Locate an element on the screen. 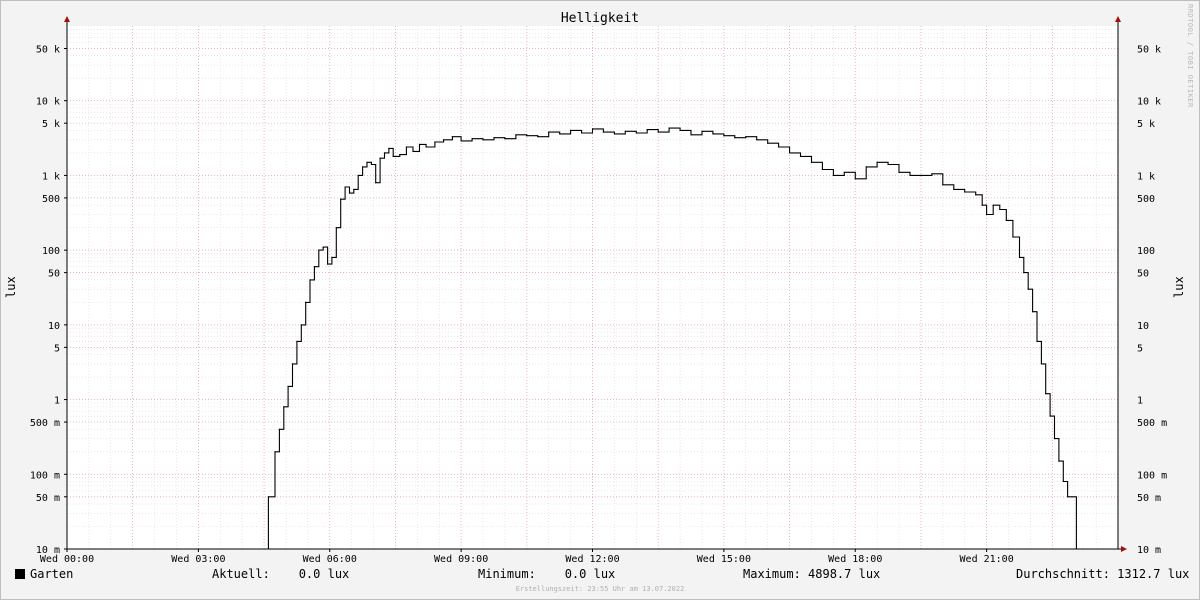 The width and height of the screenshot is (1200, 600). y-tick-label-right: 5 is located at coordinates (1140, 348).